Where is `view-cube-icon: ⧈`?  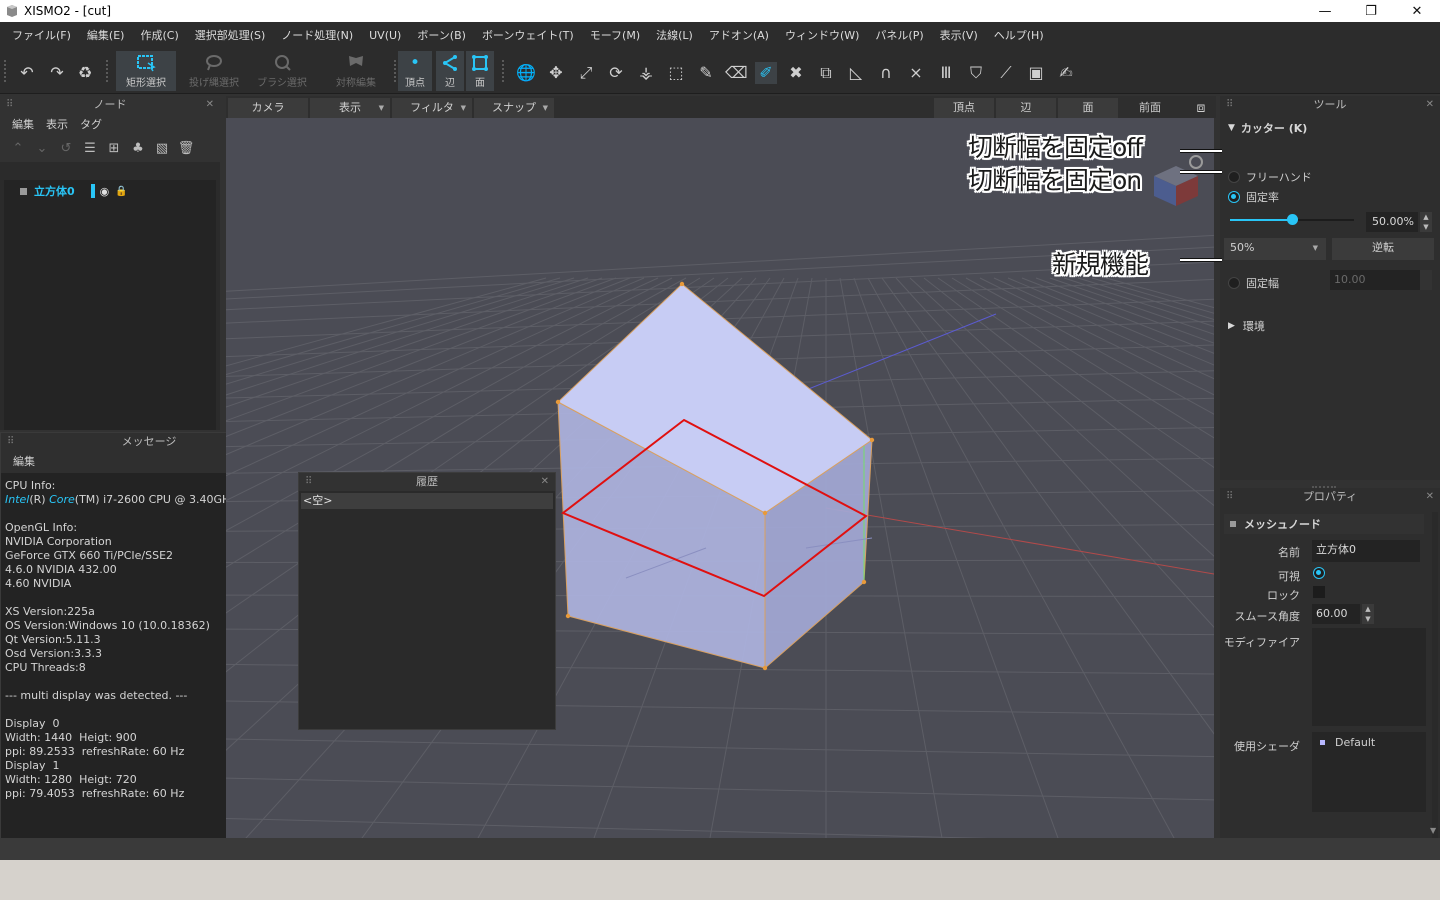 view-cube-icon: ⧈ is located at coordinates (1201, 108).